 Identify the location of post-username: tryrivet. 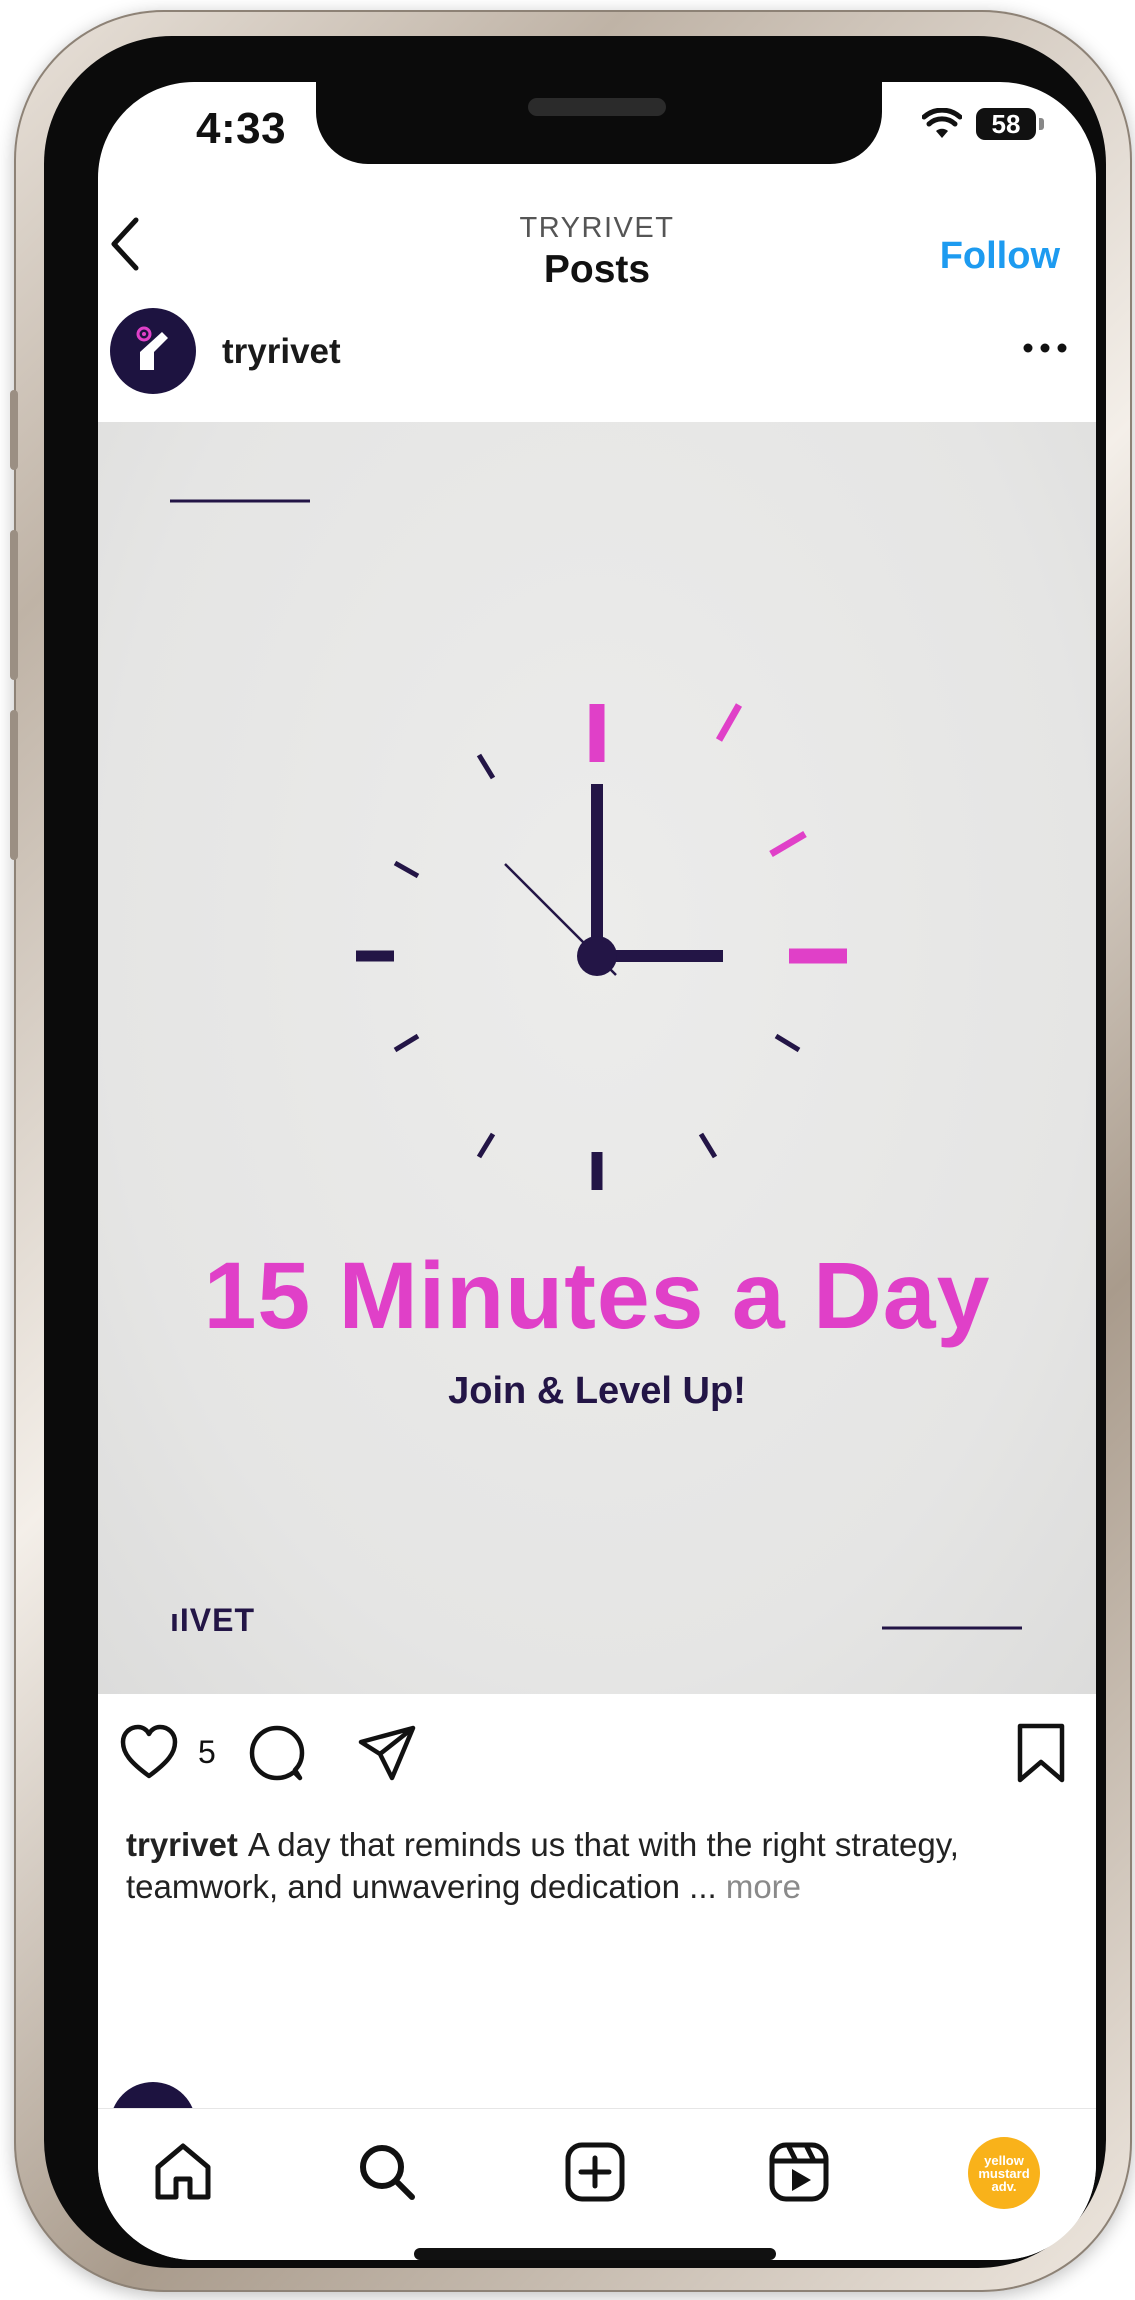
(281, 352).